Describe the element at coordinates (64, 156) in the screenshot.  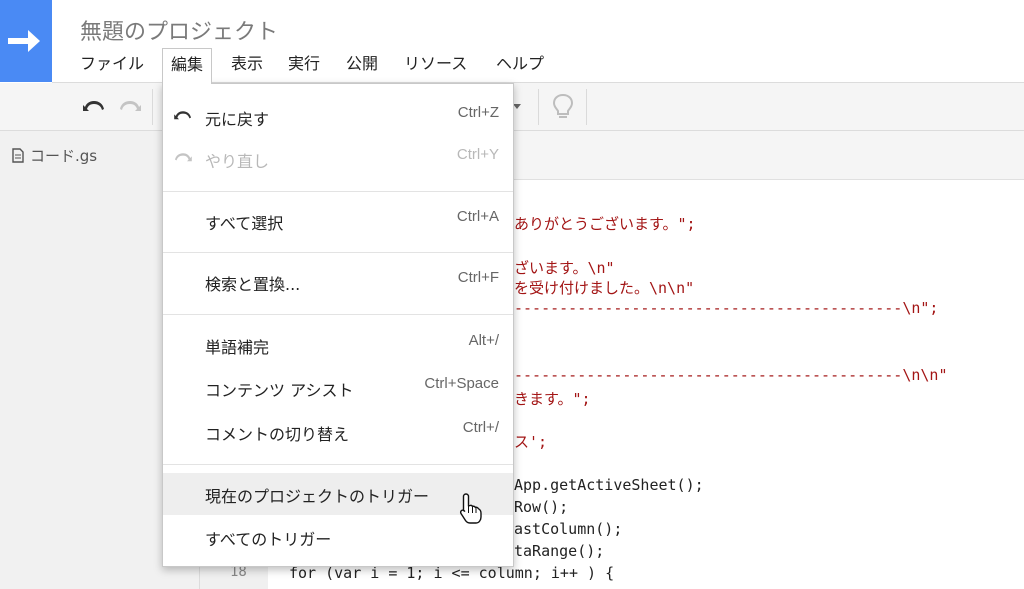
I see `file-name: コード.gs` at that location.